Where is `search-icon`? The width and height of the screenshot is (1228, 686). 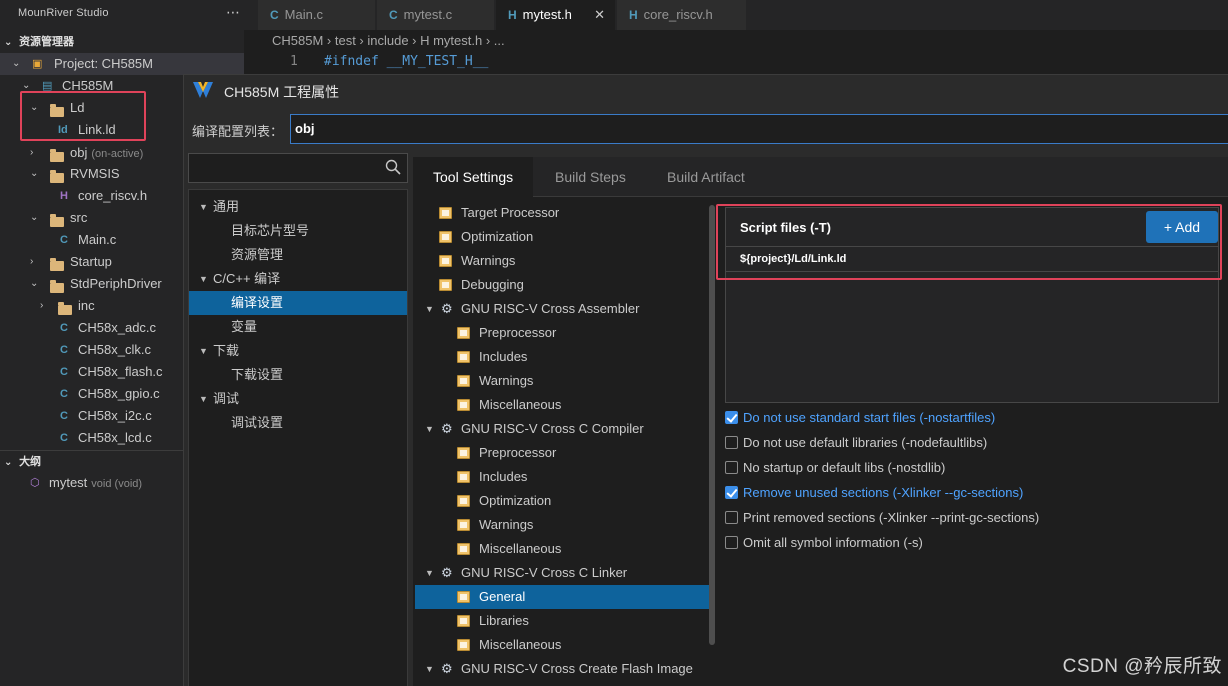
search-icon is located at coordinates (393, 167).